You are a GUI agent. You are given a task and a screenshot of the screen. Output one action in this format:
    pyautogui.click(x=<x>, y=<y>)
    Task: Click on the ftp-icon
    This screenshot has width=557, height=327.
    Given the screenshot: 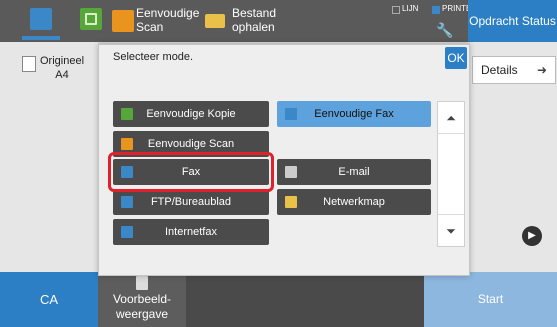 What is the action you would take?
    pyautogui.click(x=127, y=202)
    